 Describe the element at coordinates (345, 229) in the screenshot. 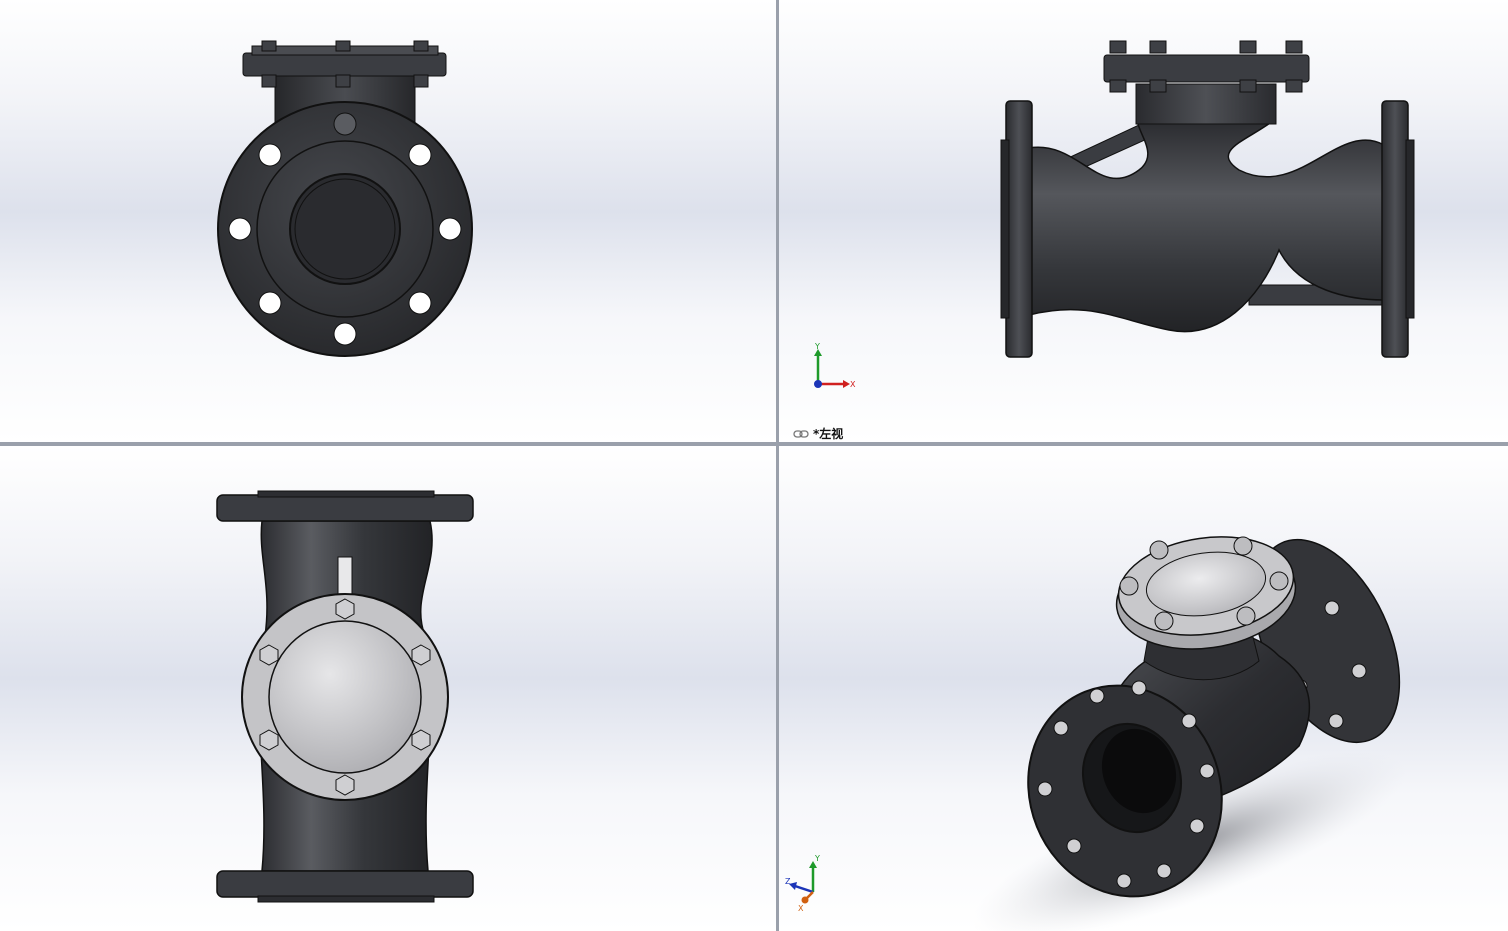

I see `bore` at that location.